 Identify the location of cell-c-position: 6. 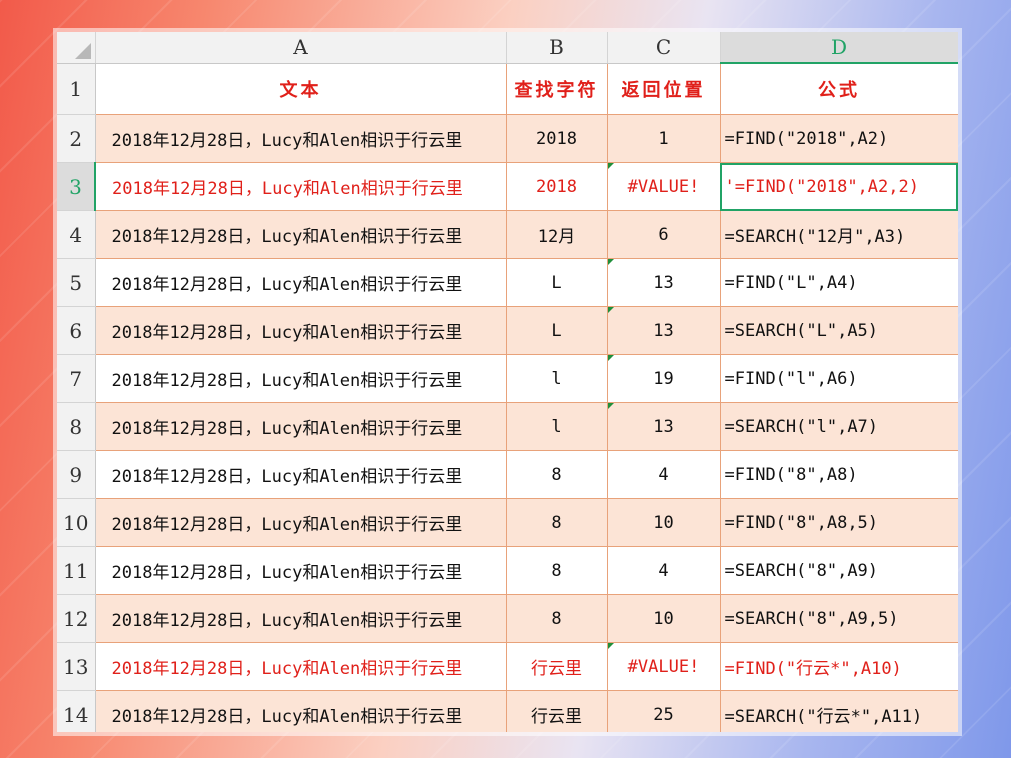
(664, 234).